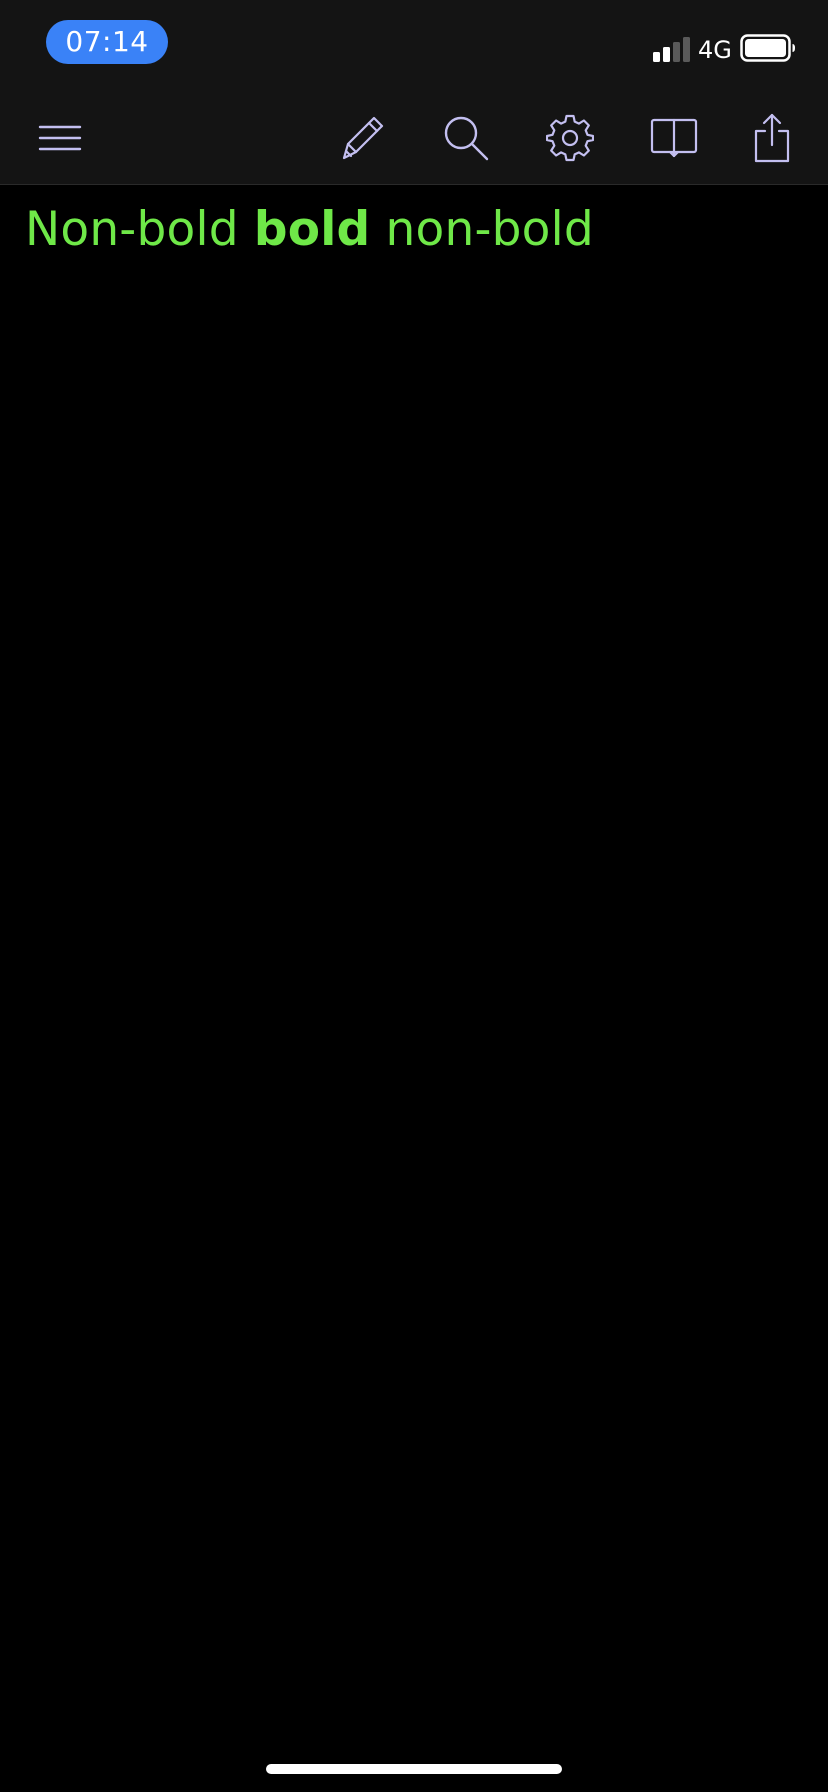  I want to click on pencil-icon, so click(363, 138).